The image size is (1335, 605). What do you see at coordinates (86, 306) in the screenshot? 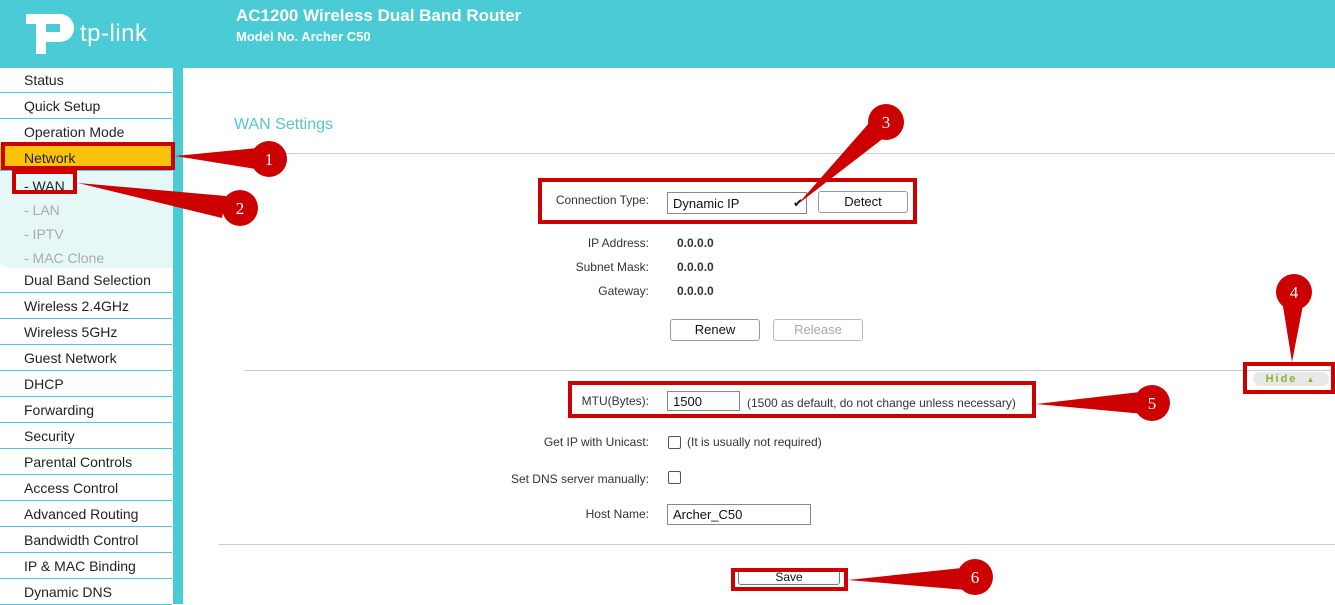
I see `sidebar-item-wireless-24ghz: Wireless 2.4GHz` at bounding box center [86, 306].